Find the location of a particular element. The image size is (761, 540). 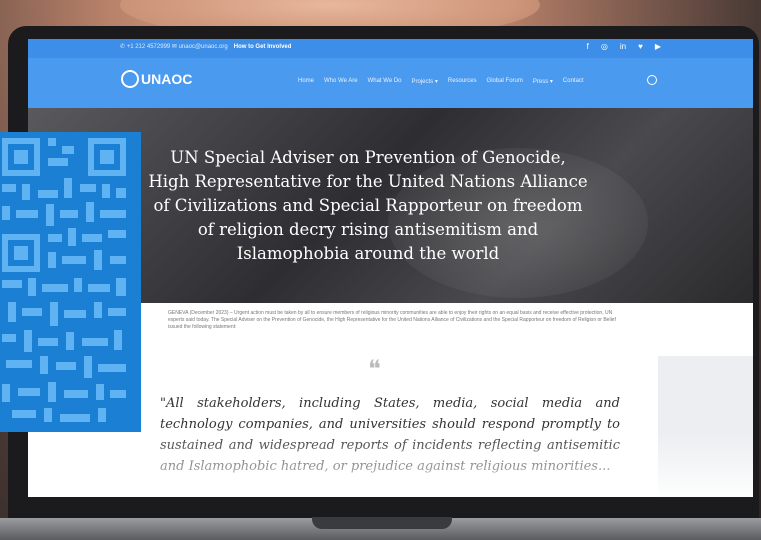

linkedin-icon: in is located at coordinates (623, 46).